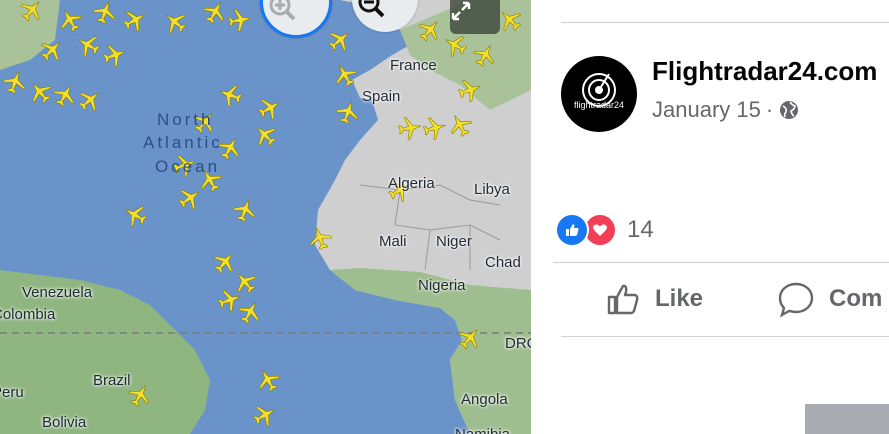 This screenshot has height=434, width=889. Describe the element at coordinates (442, 285) in the screenshot. I see `label-nigeria: Nigeria` at that location.